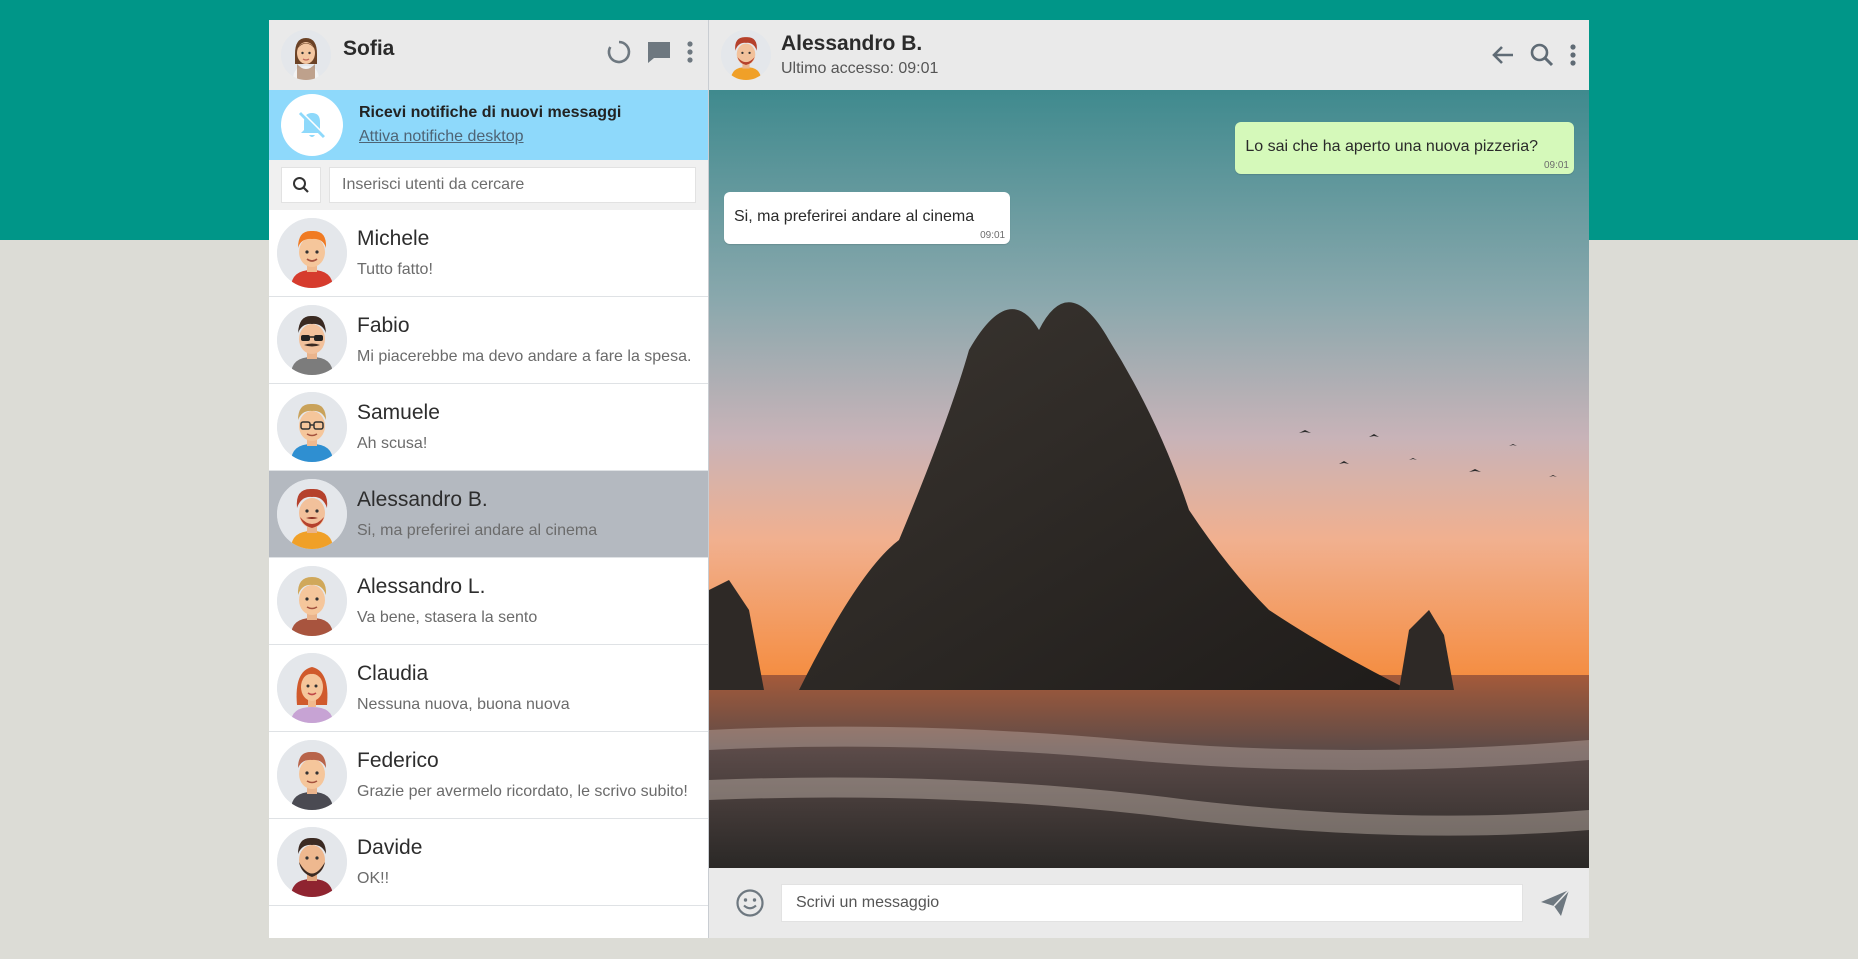 The width and height of the screenshot is (1858, 959). Describe the element at coordinates (488, 427) in the screenshot. I see `contact-item-samuele: Samuele Ah scusa!` at that location.